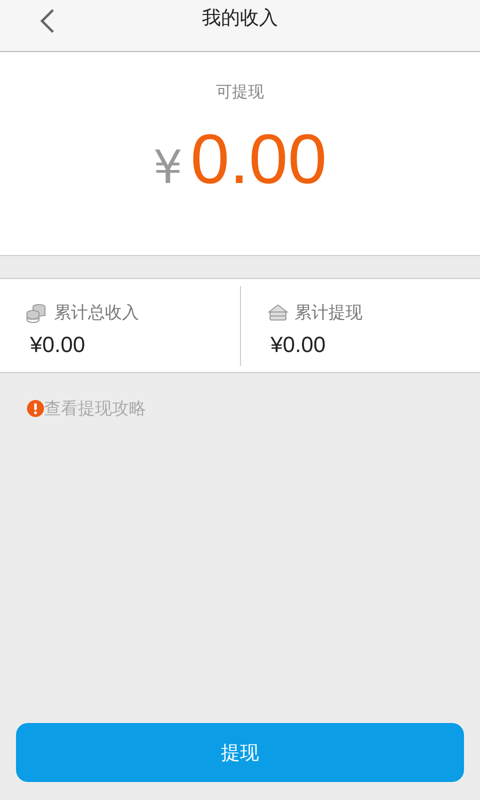  Describe the element at coordinates (168, 167) in the screenshot. I see `currency-sign: ¥` at that location.